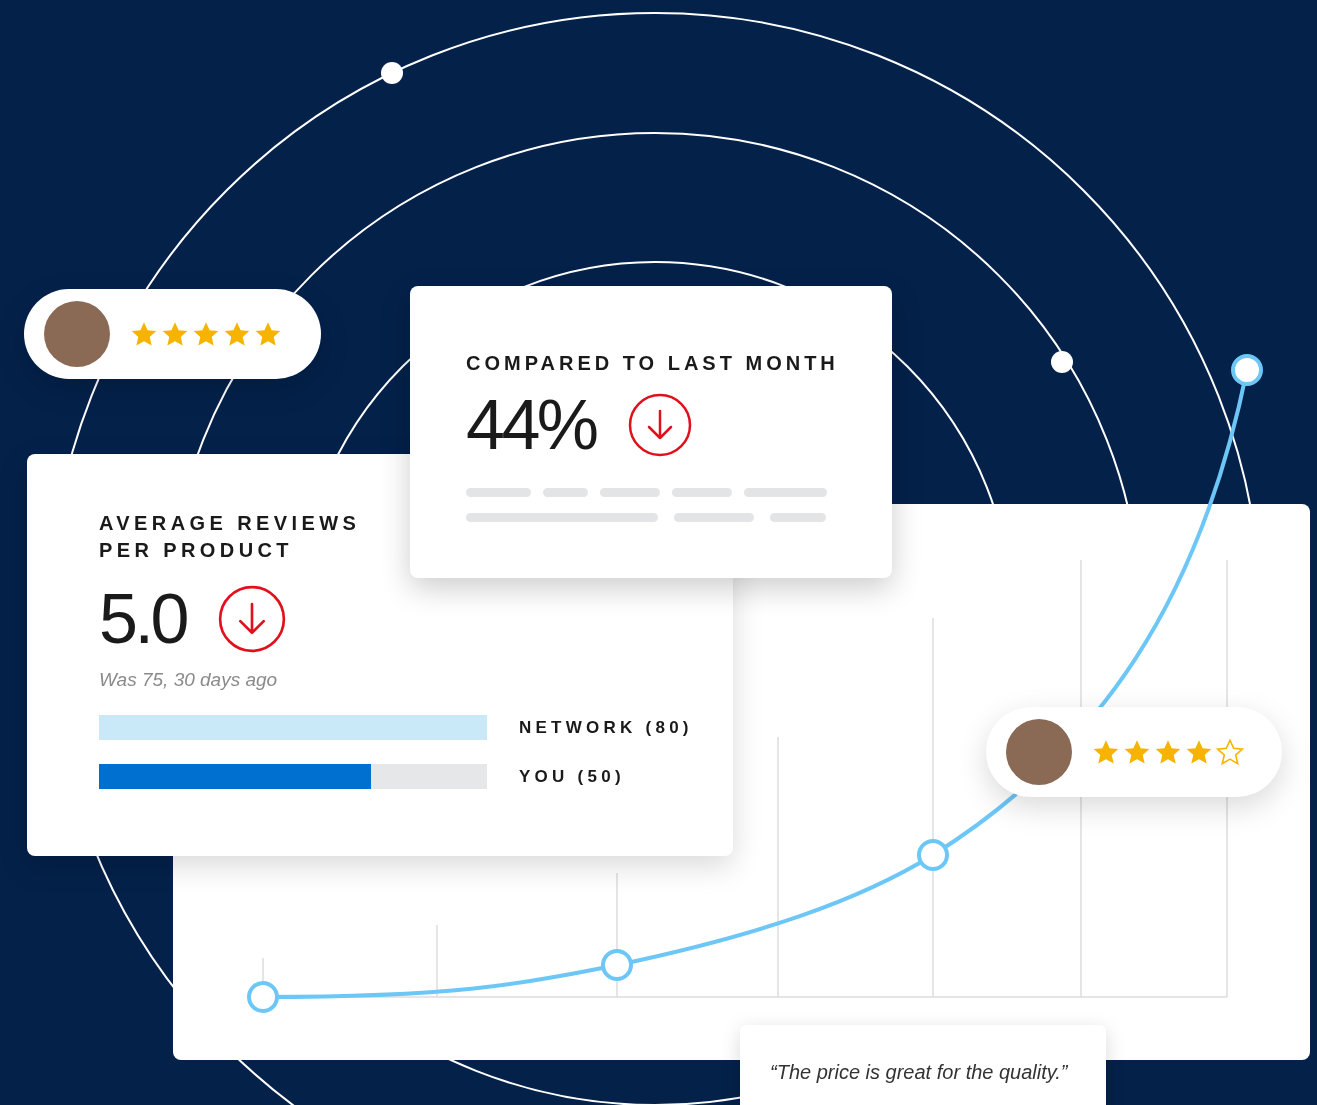 The height and width of the screenshot is (1105, 1317). I want to click on percent-value: 44%, so click(531, 425).